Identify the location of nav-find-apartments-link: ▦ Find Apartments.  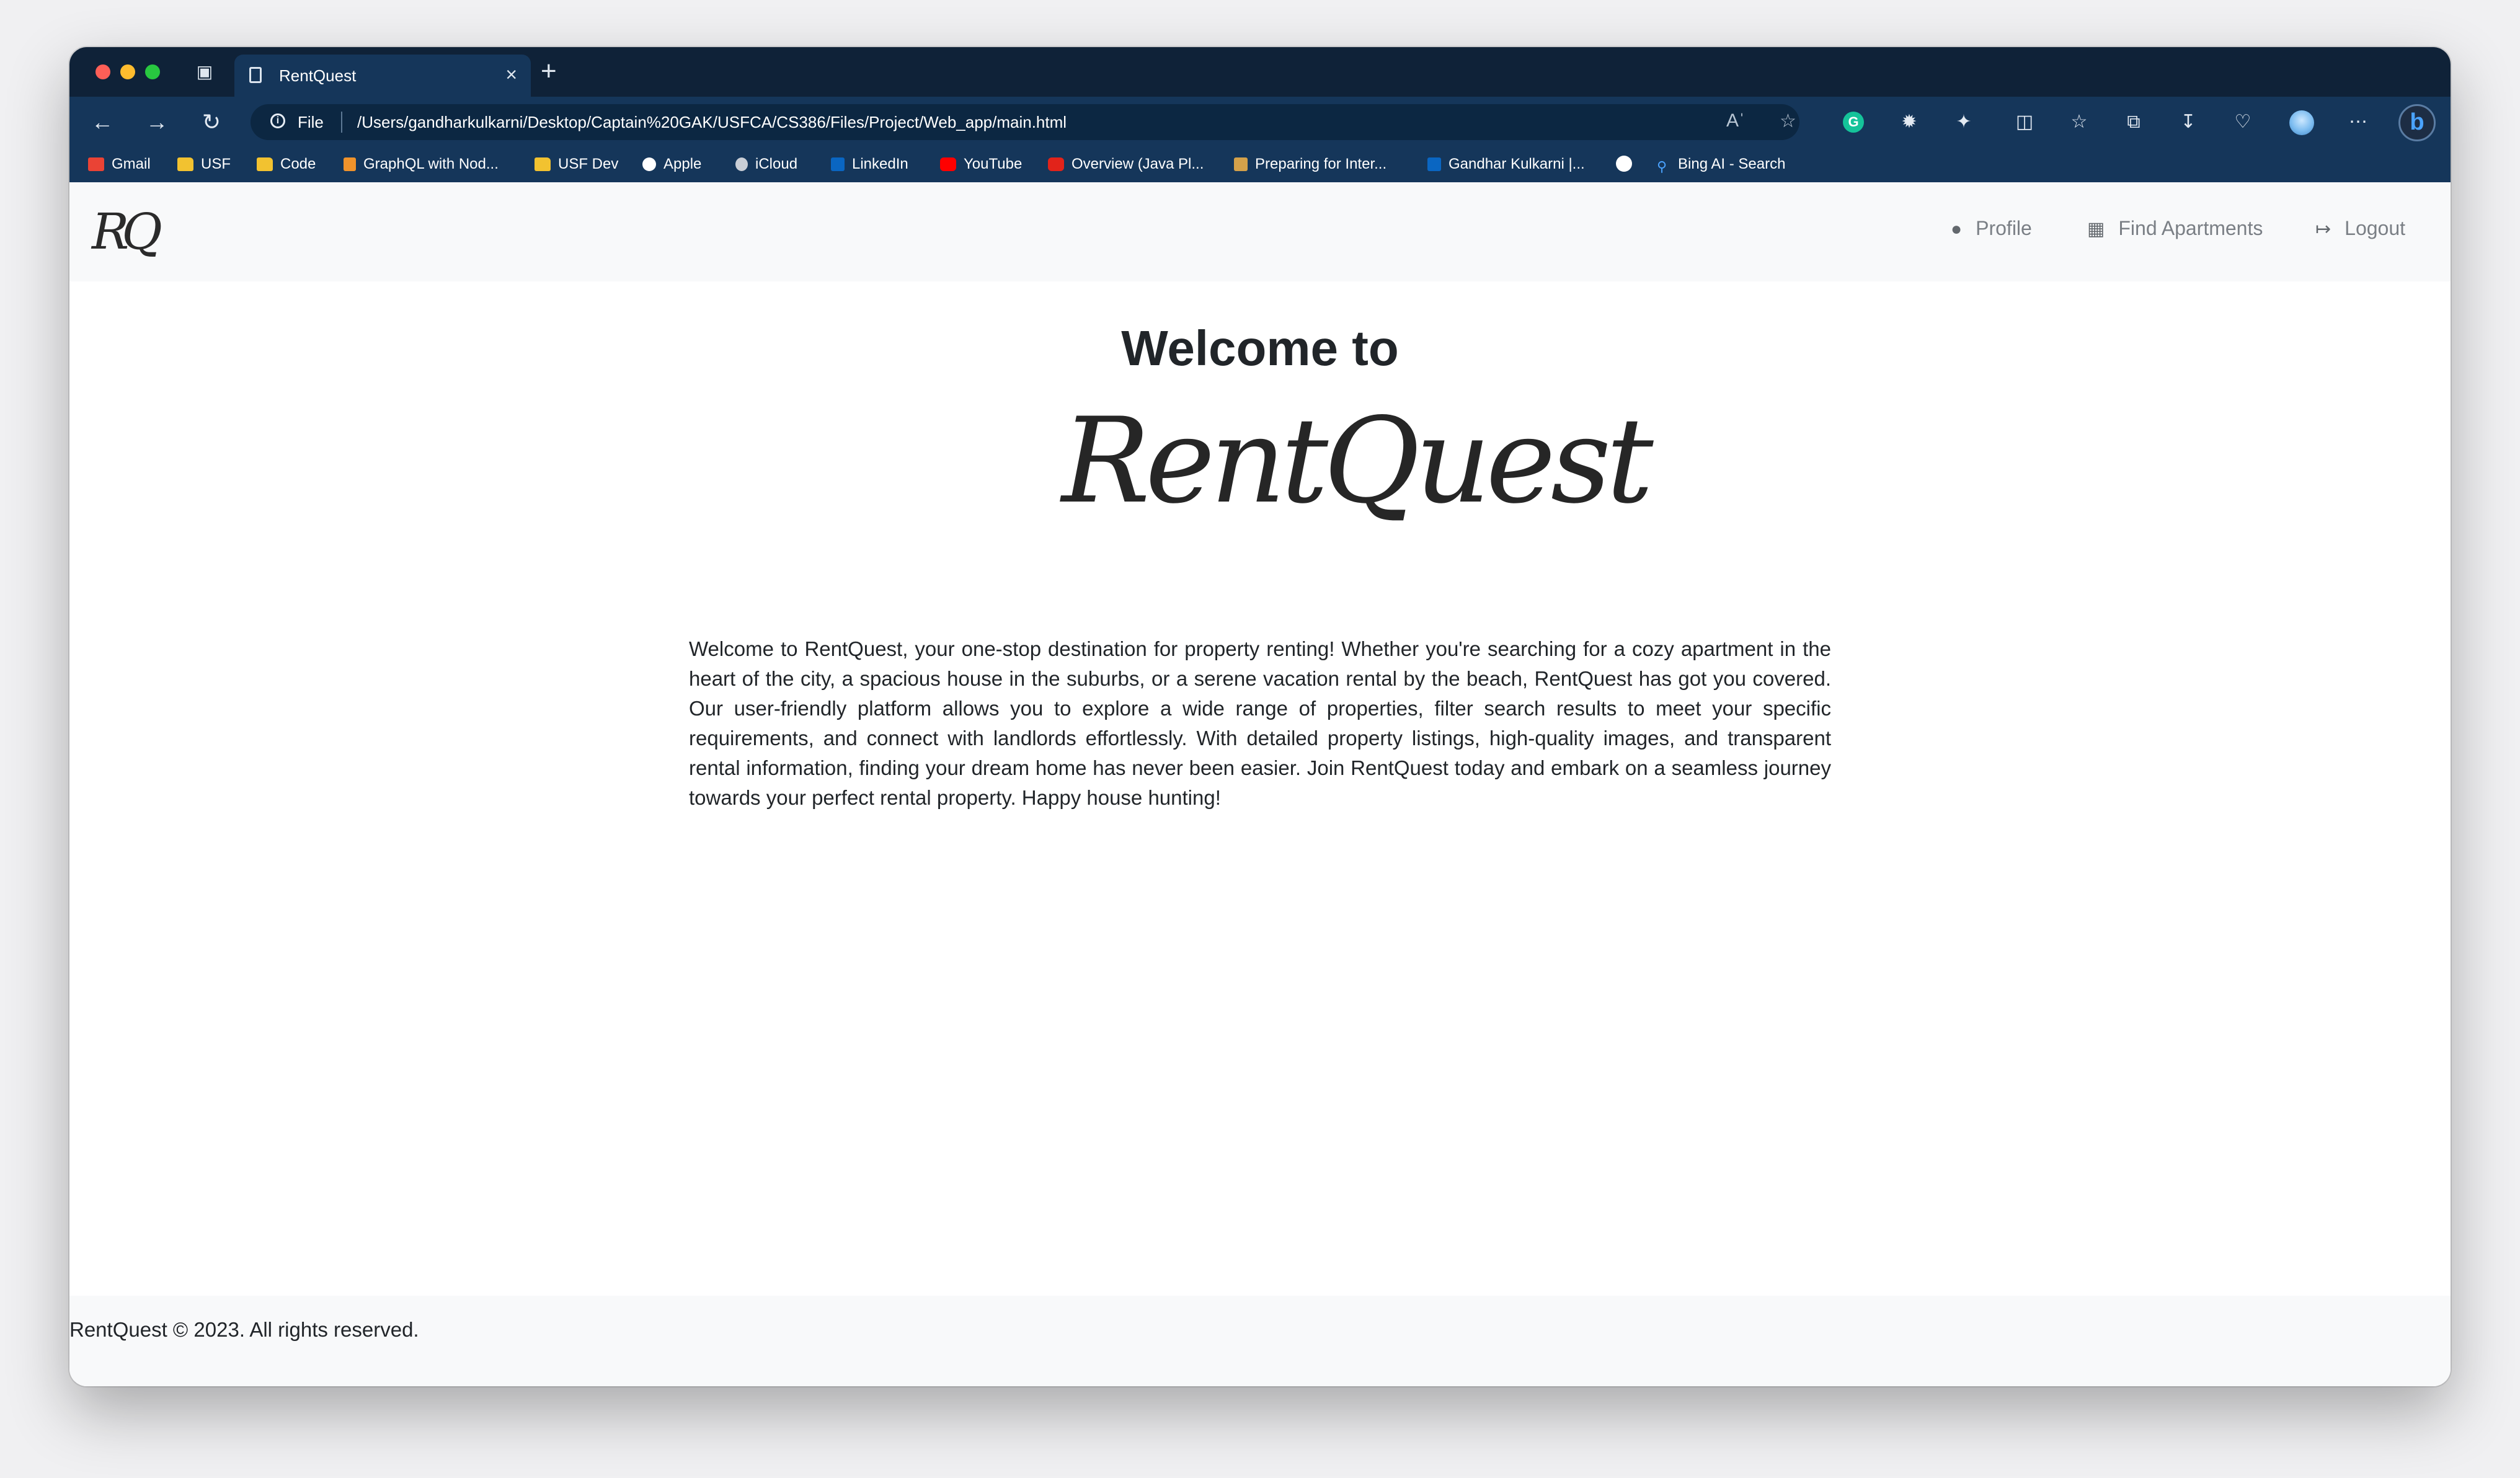
(2175, 229).